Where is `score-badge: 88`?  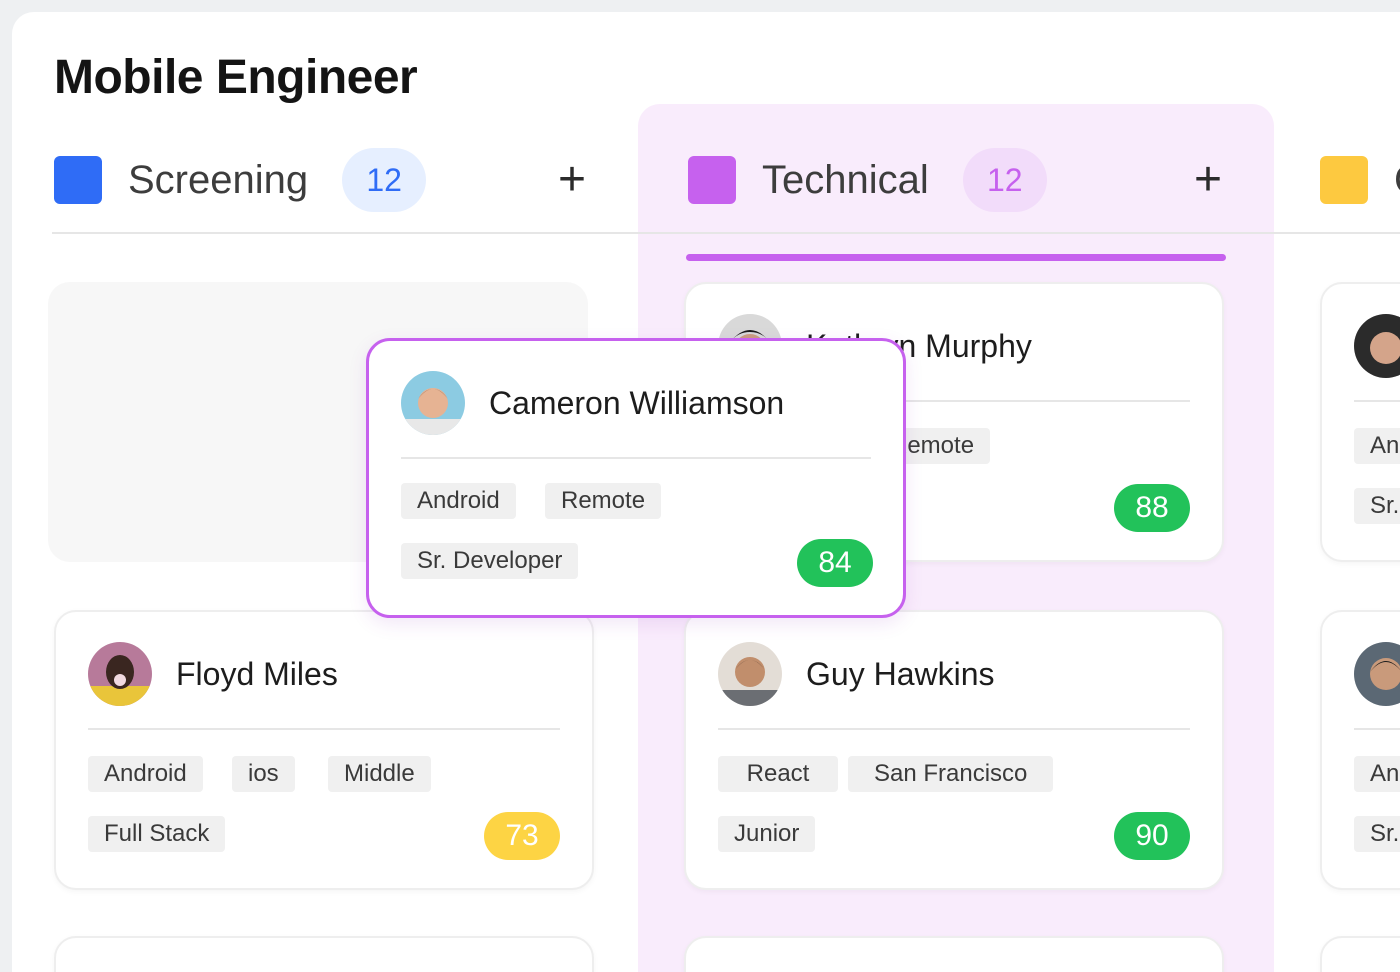
score-badge: 88 is located at coordinates (1152, 508).